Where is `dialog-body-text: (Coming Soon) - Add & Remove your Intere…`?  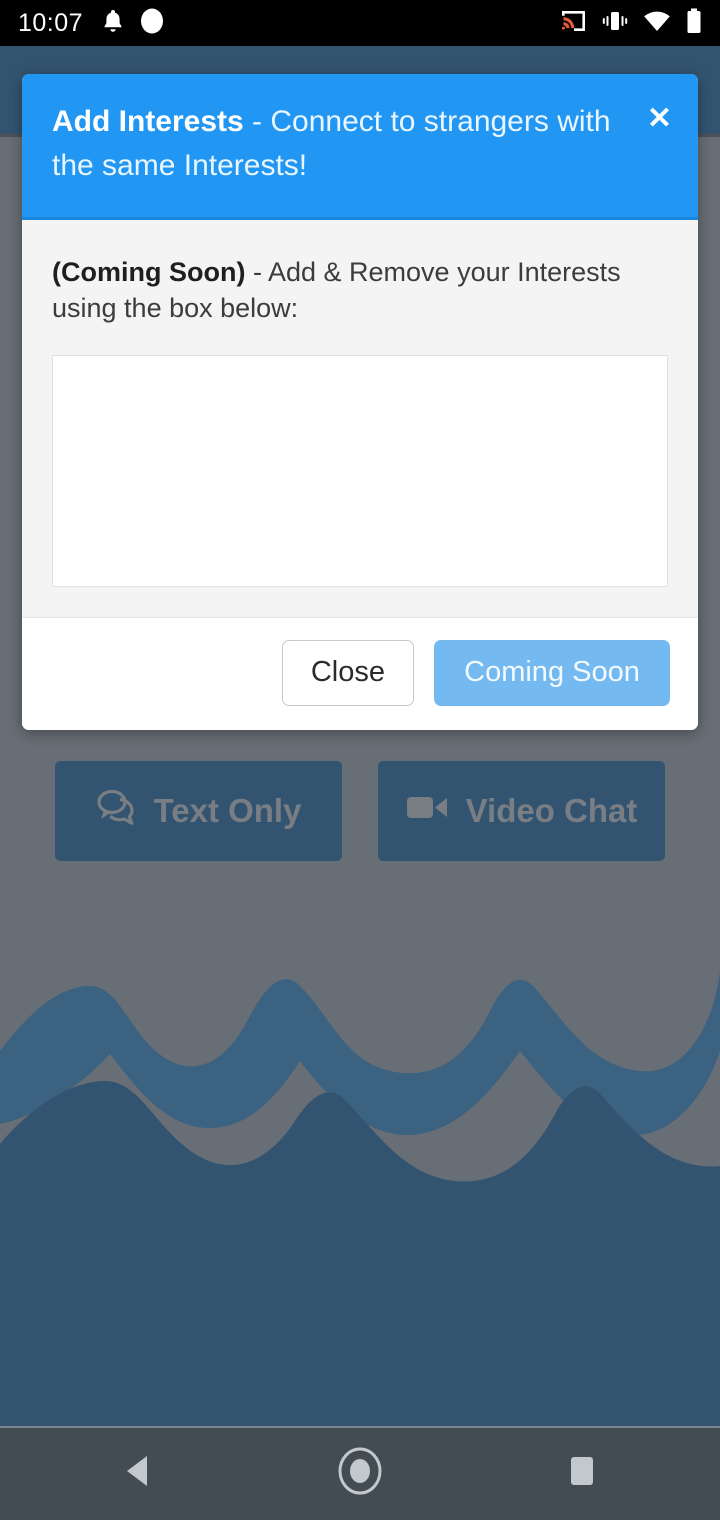
dialog-body-text: (Coming Soon) - Add & Remove your Intere… is located at coordinates (360, 290).